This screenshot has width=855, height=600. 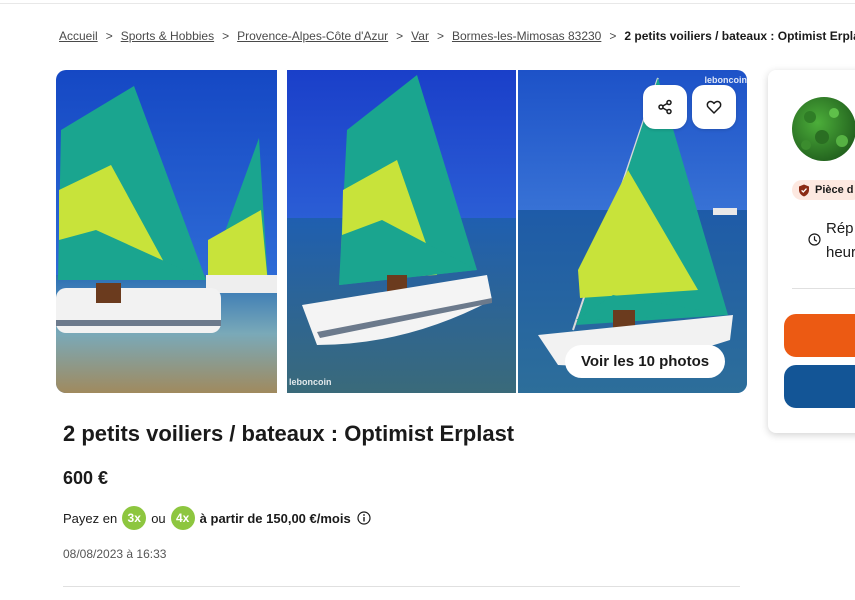 I want to click on listing-date: 08/08/2023 à 16:33, so click(x=115, y=554).